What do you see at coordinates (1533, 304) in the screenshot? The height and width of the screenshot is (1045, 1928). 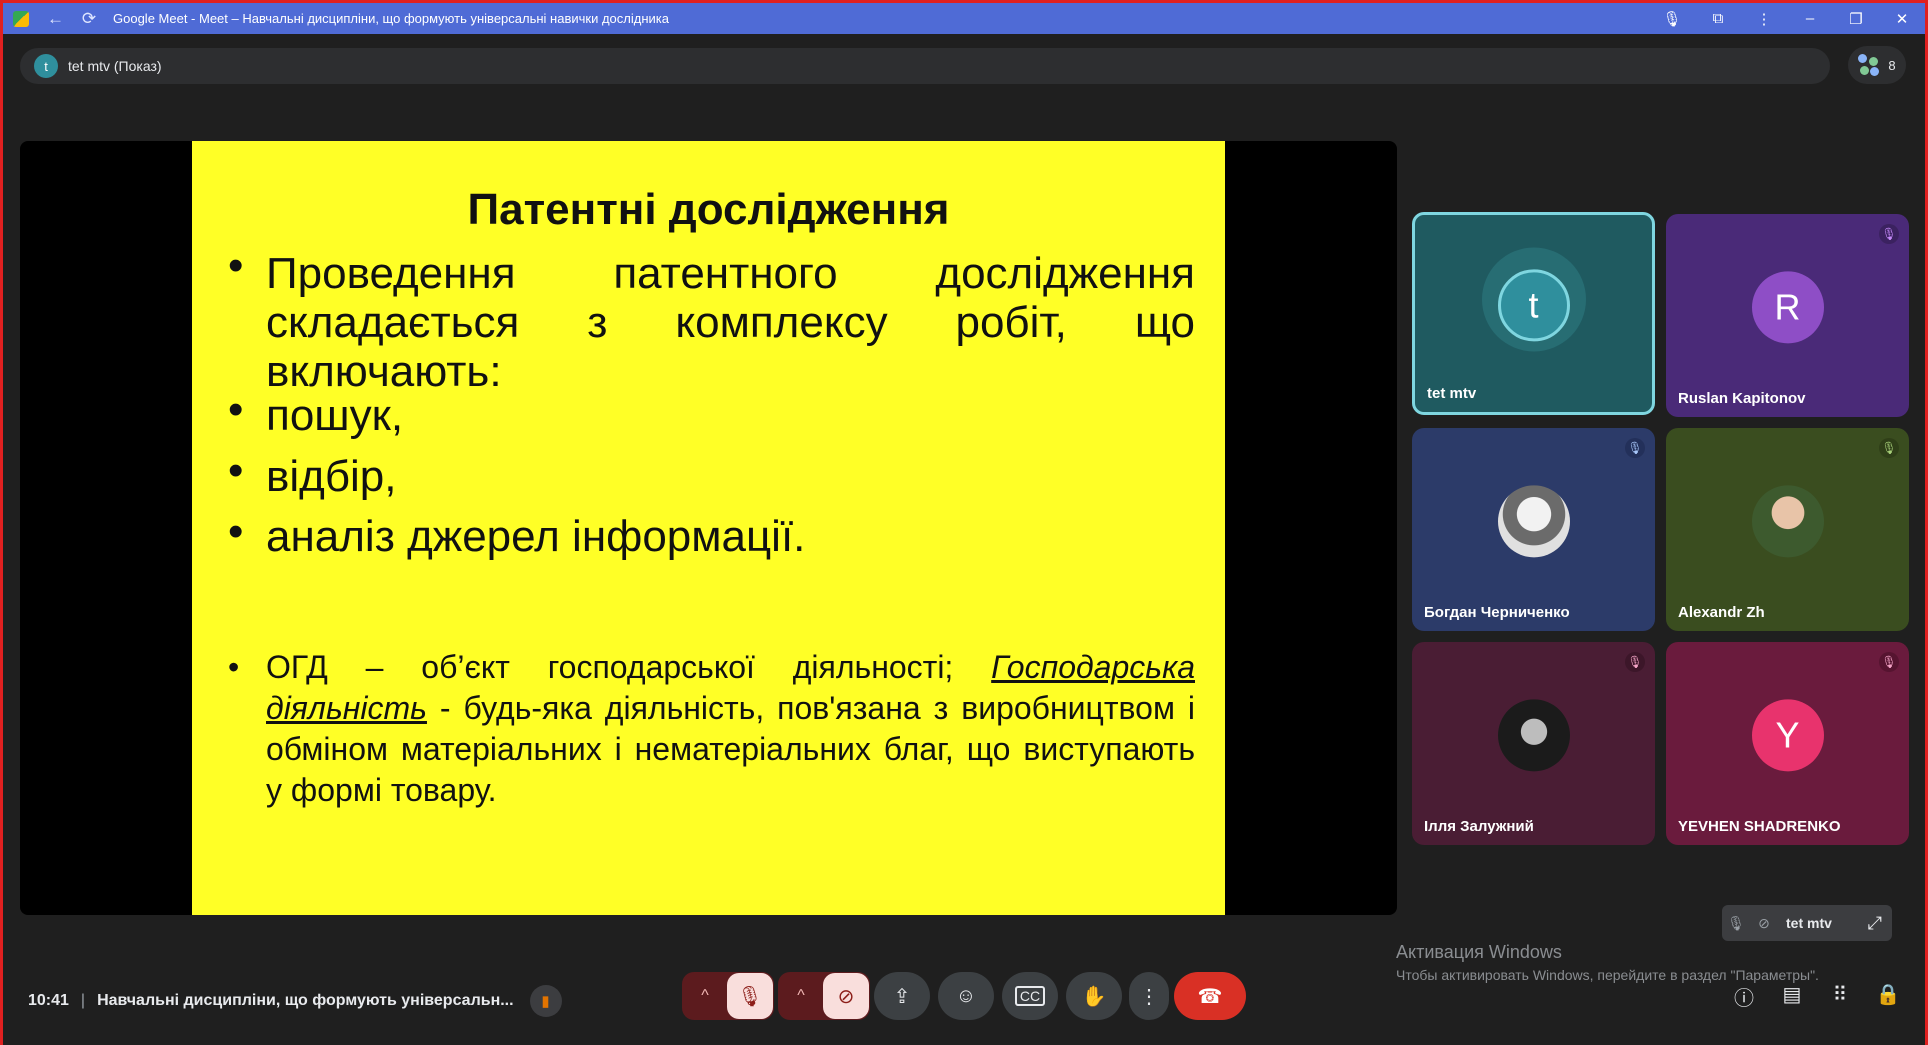 I see `participant-avatar: t` at bounding box center [1533, 304].